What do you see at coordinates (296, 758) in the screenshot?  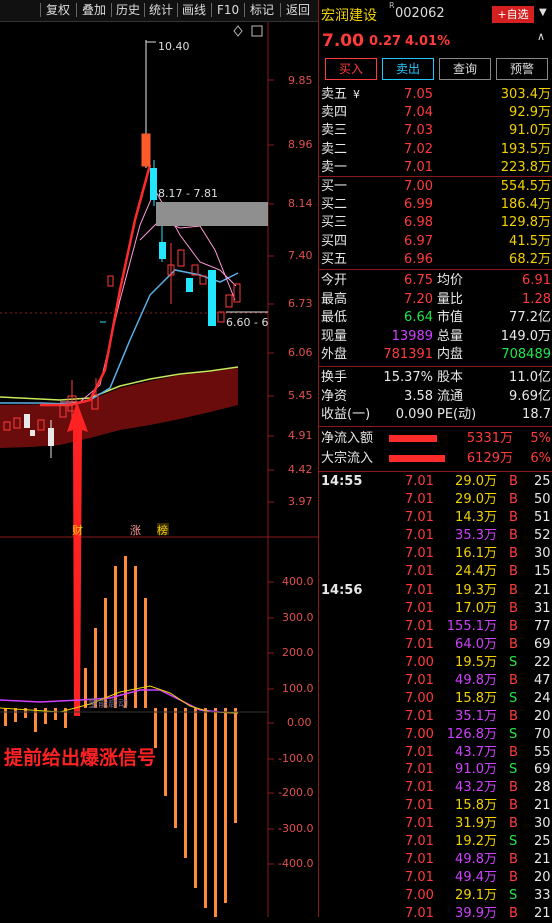 I see `indicator-tick: -100.0` at bounding box center [296, 758].